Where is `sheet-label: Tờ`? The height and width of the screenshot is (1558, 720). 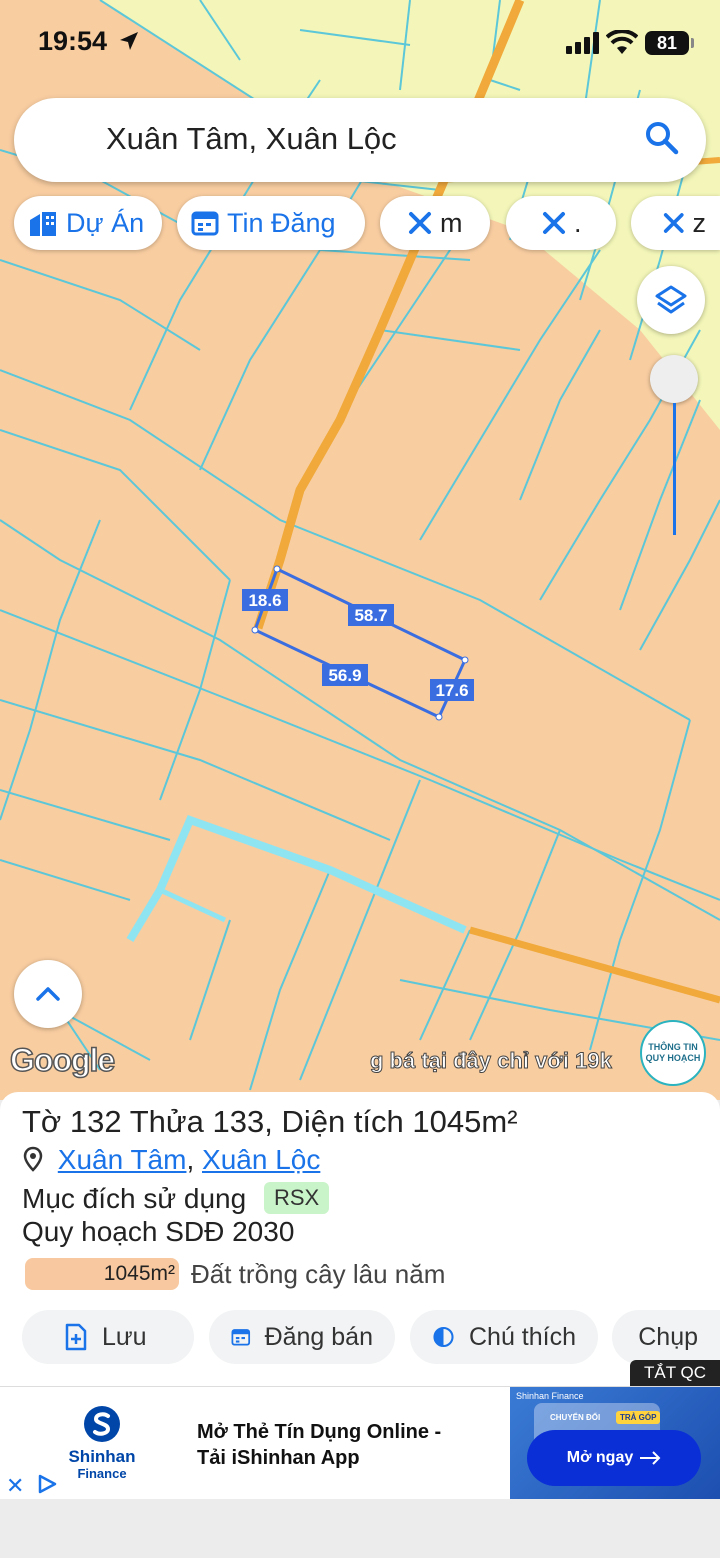
sheet-label: Tờ is located at coordinates (42, 1121).